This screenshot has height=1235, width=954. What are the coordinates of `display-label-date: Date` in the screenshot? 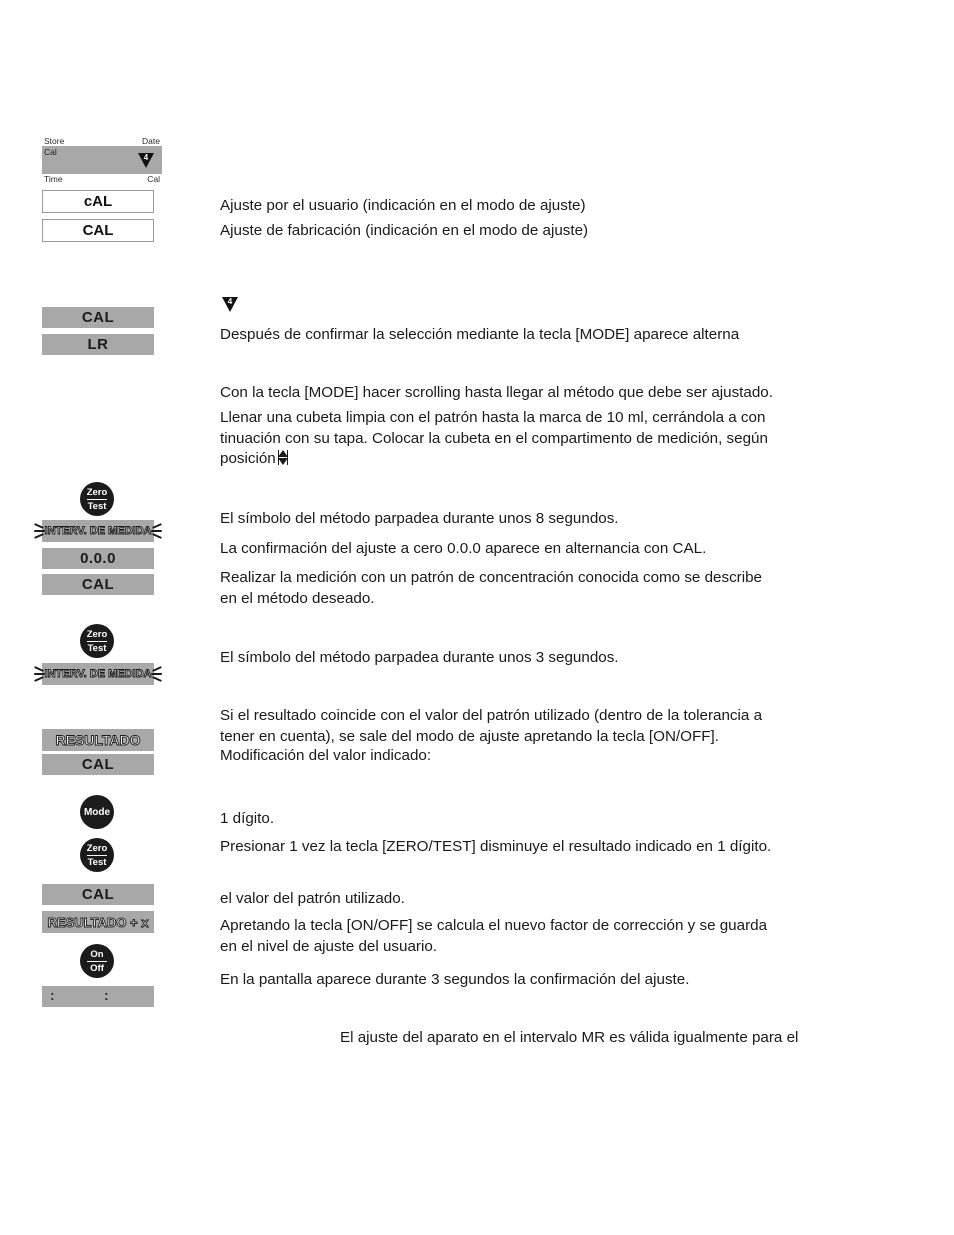 It's located at (151, 141).